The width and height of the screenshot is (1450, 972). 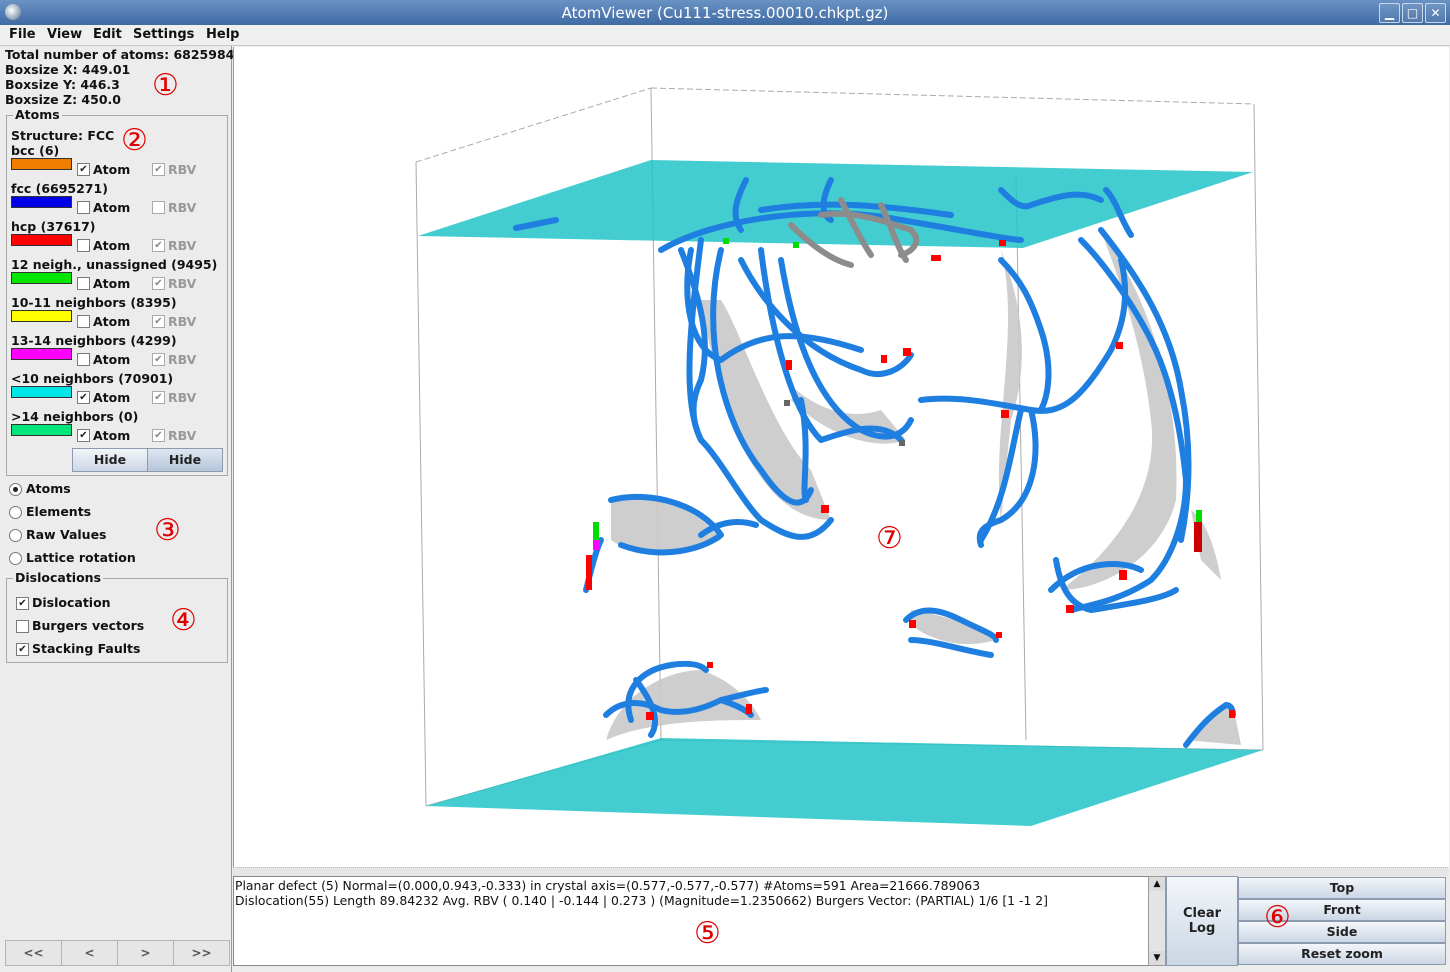 What do you see at coordinates (1202, 921) in the screenshot?
I see `clear-log-button: Clear Log` at bounding box center [1202, 921].